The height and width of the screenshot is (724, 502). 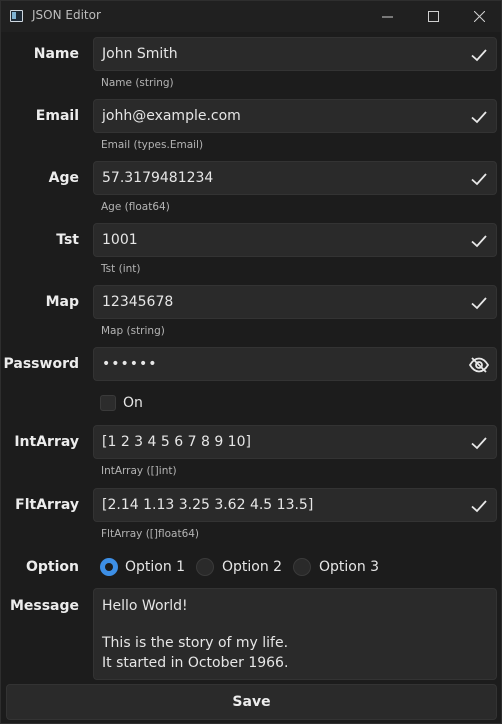 What do you see at coordinates (67, 240) in the screenshot?
I see `tst-label: Tst` at bounding box center [67, 240].